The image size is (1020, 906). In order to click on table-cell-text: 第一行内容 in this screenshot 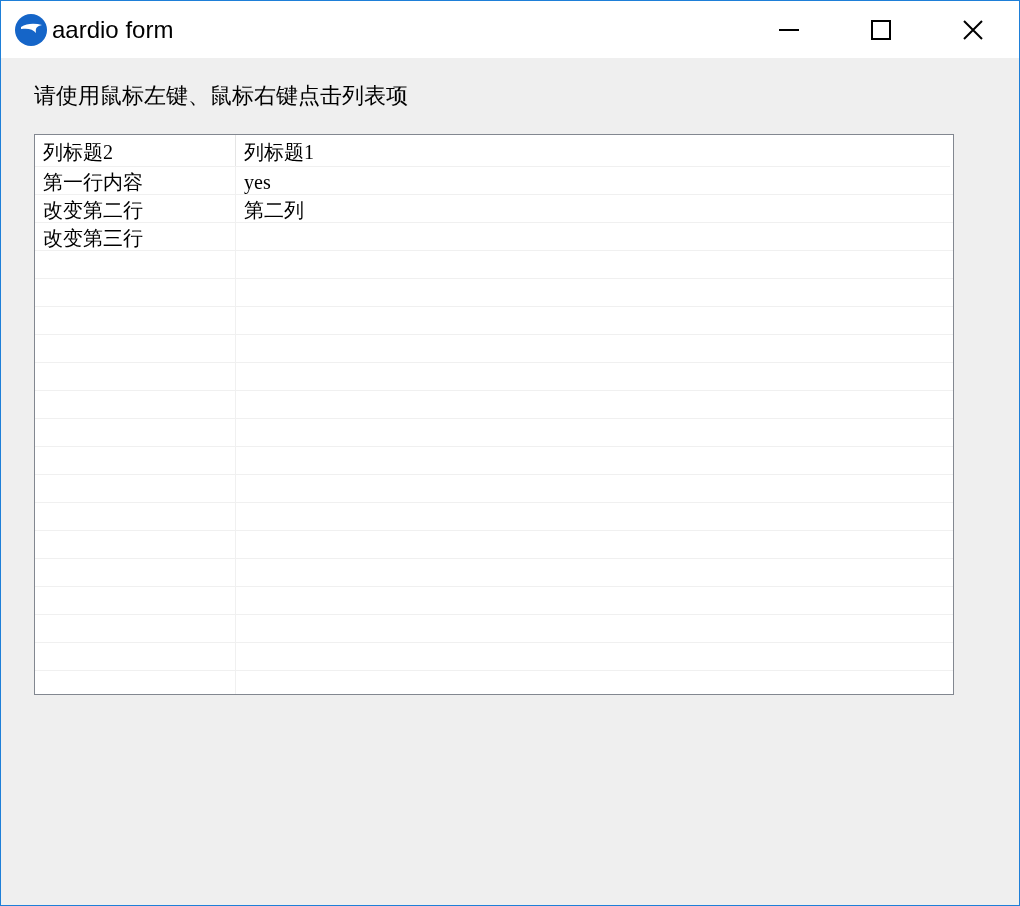, I will do `click(92, 182)`.